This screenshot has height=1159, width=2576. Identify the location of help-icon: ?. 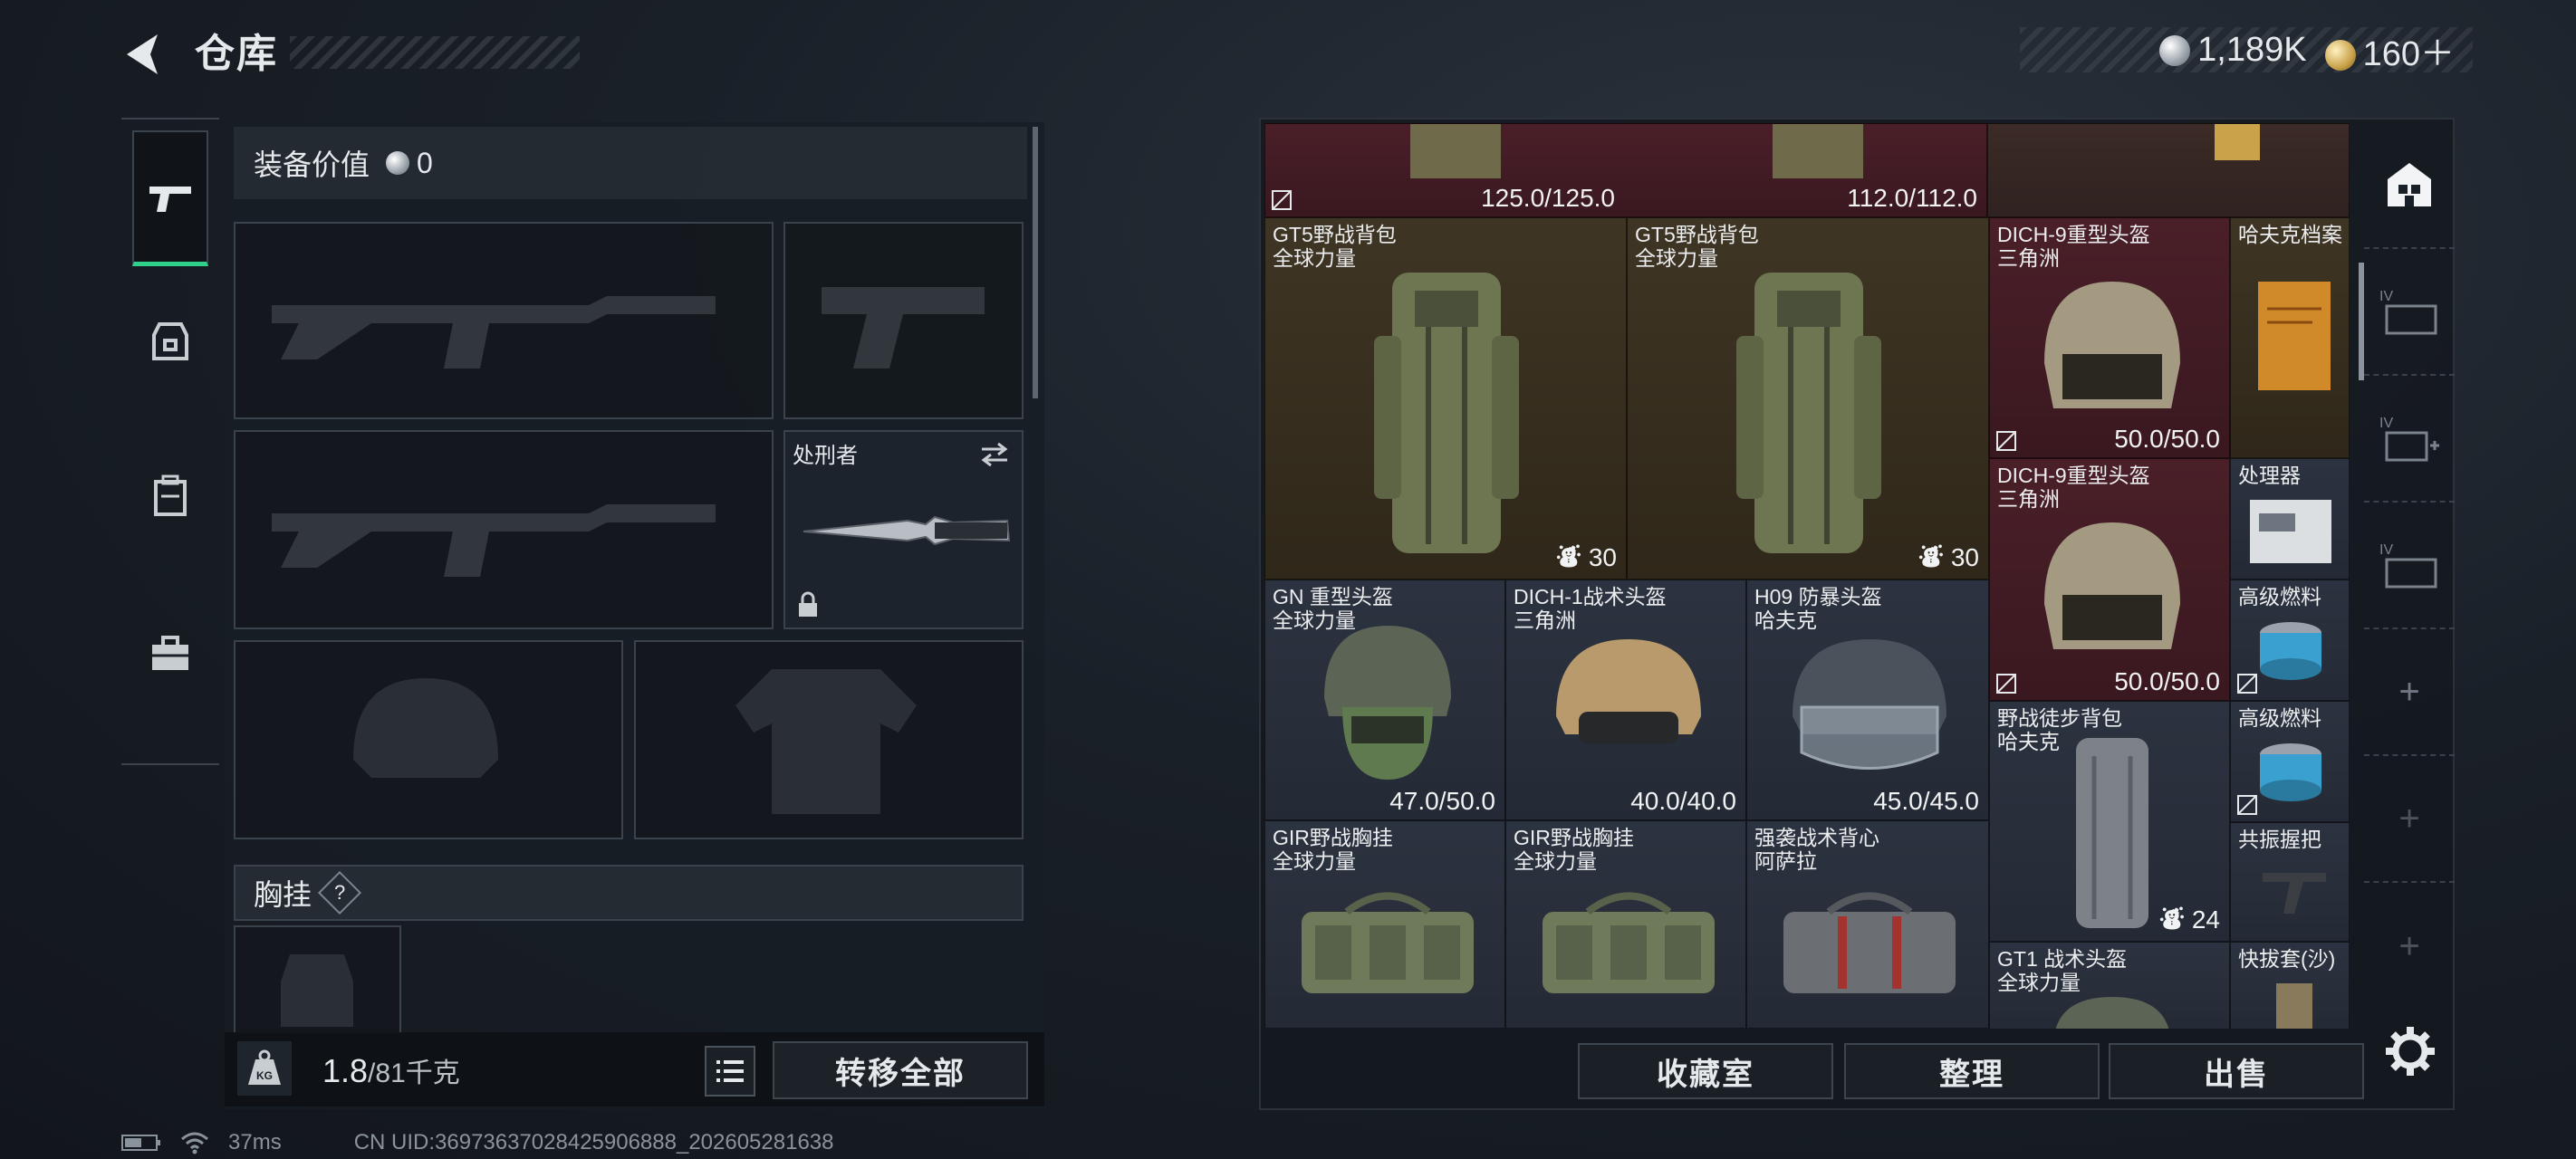
(339, 893).